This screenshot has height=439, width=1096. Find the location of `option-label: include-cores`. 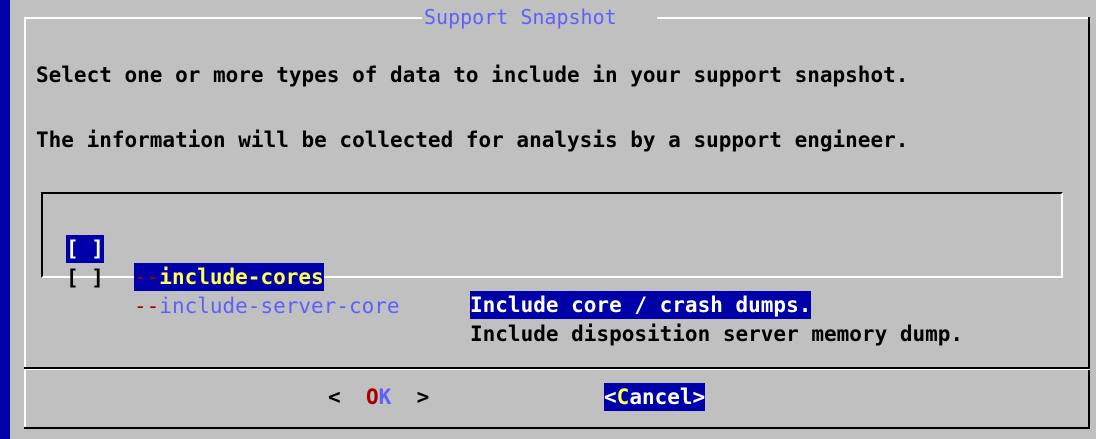

option-label: include-cores is located at coordinates (241, 277).